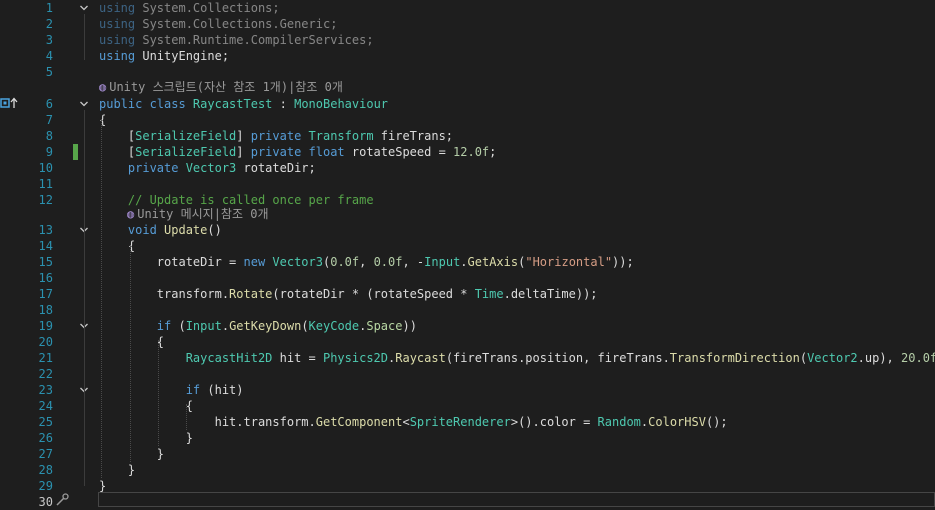  I want to click on line-number: 14, so click(45, 246).